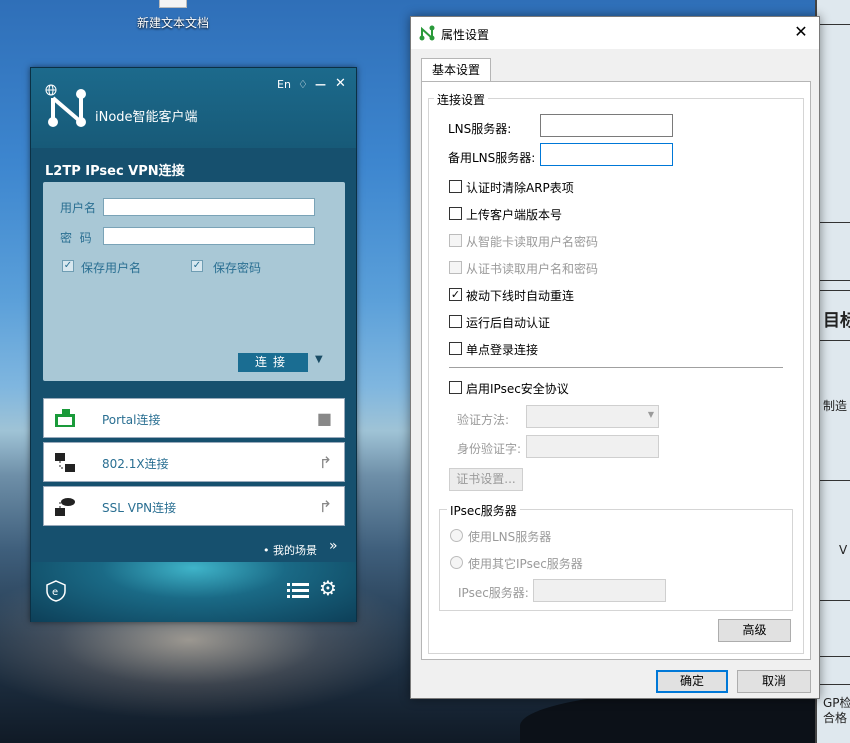 The width and height of the screenshot is (850, 743). What do you see at coordinates (303, 84) in the screenshot?
I see `skin-icon: ♢` at bounding box center [303, 84].